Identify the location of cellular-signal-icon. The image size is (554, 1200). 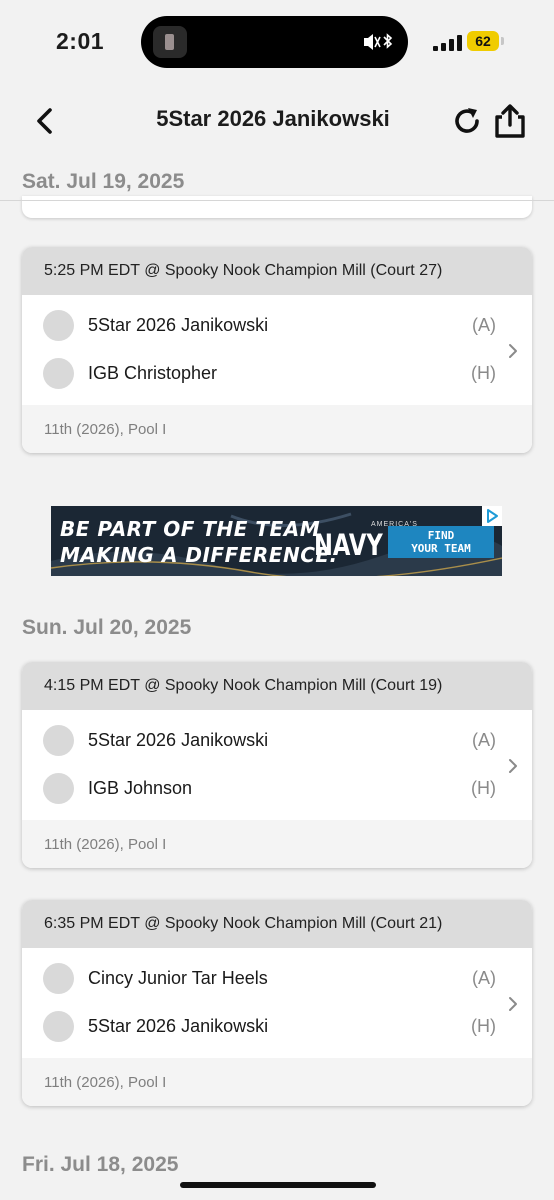
(448, 43).